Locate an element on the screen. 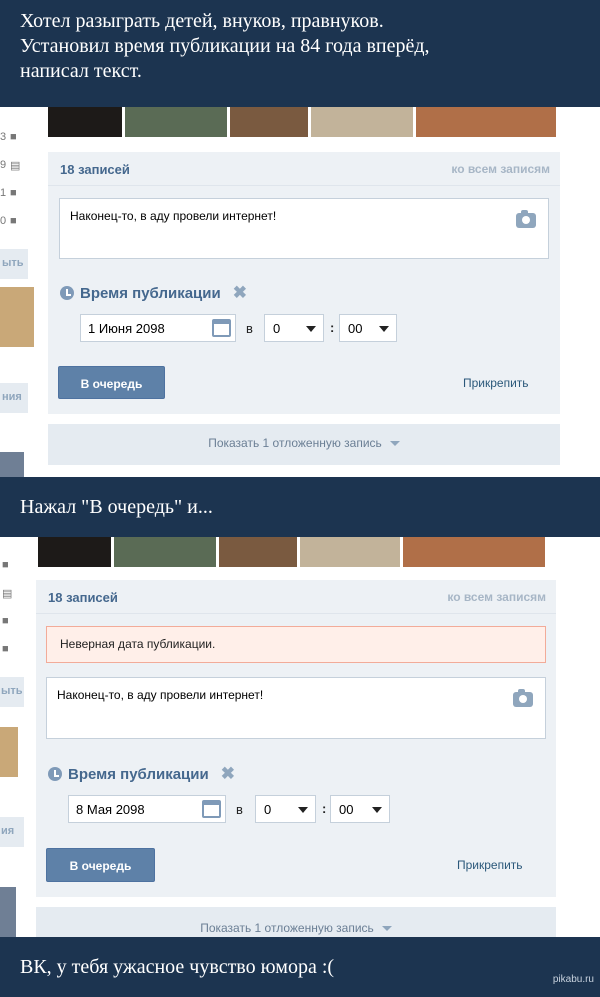  sidebar-cut-label: ия is located at coordinates (12, 832).